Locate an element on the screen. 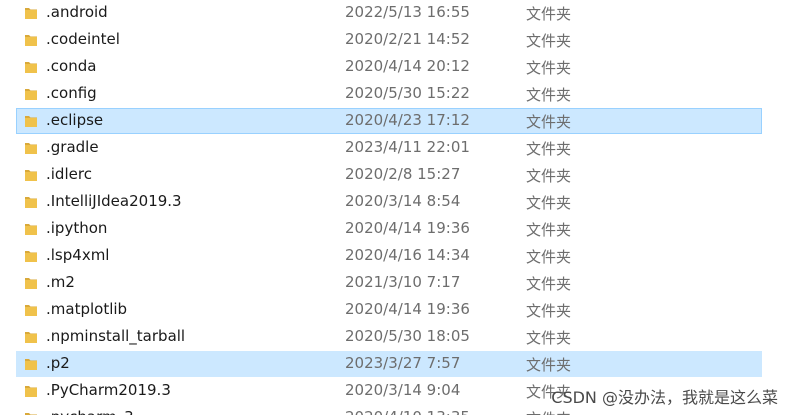 The image size is (794, 415). file-name: .lsp4xml is located at coordinates (78, 255).